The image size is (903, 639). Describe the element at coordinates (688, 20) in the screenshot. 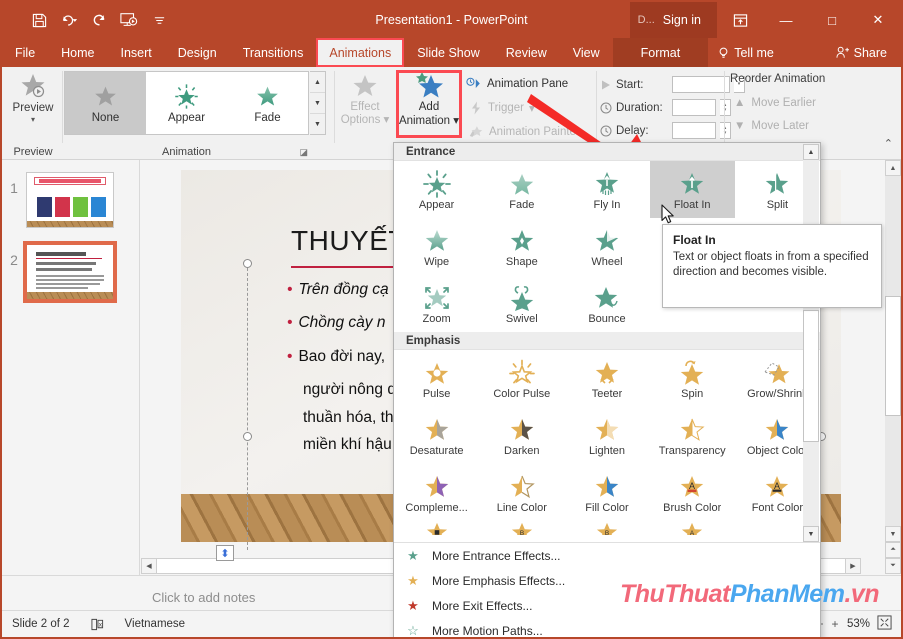

I see `sign-in-button: Sign in` at that location.